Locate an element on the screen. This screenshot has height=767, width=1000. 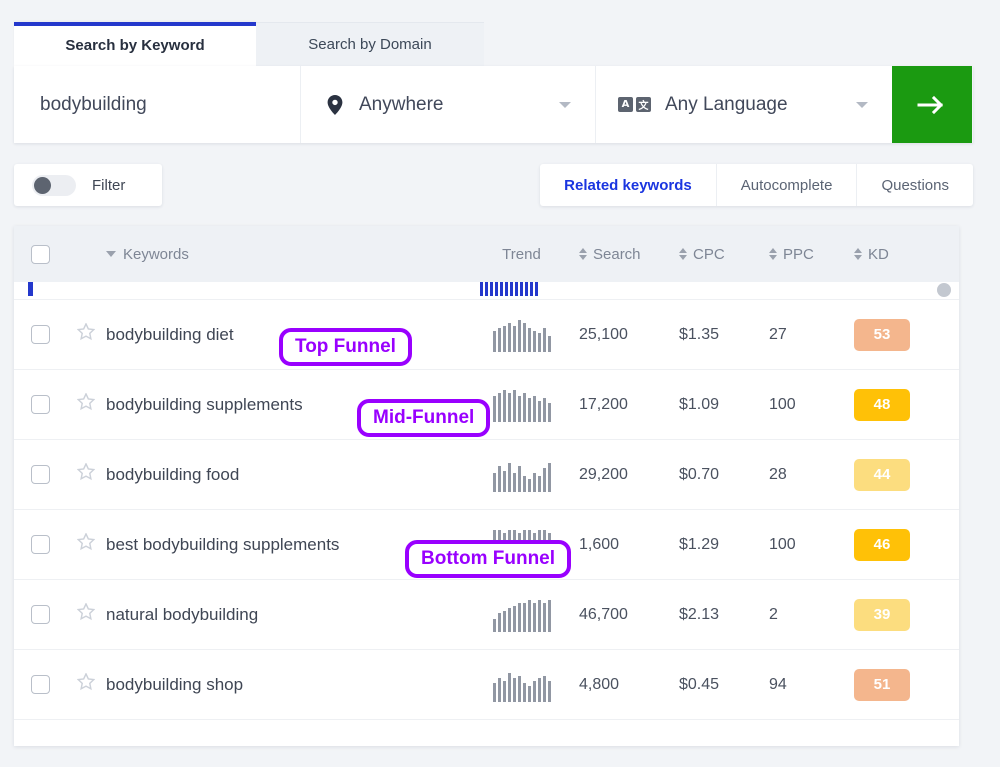
search-volume-value: 25,100 is located at coordinates (603, 334).